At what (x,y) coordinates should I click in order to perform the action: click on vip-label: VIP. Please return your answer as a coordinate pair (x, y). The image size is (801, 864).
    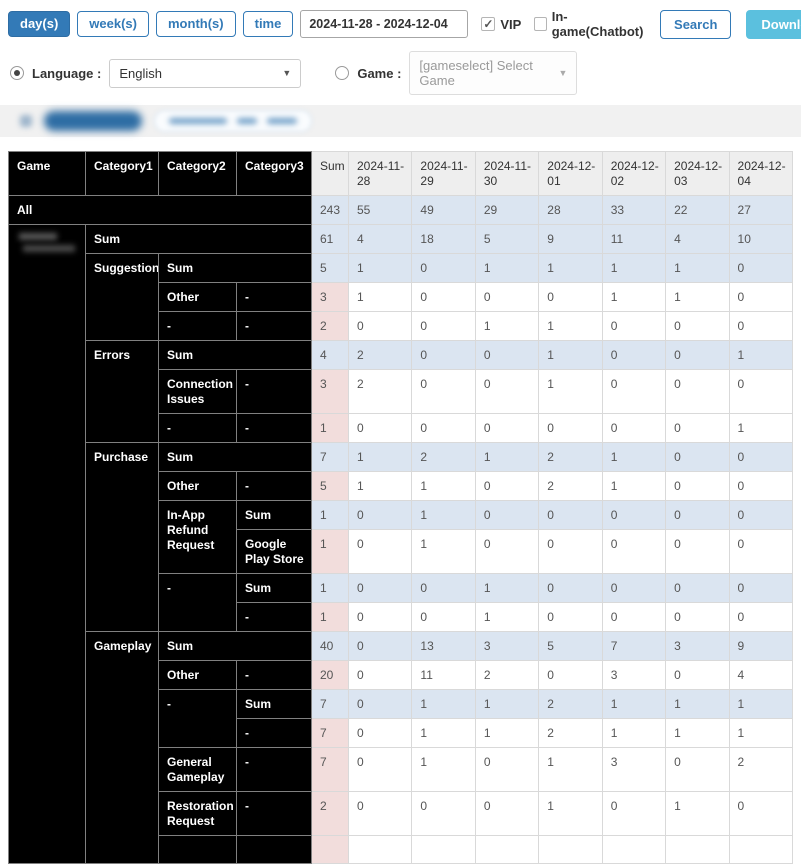
    Looking at the image, I should click on (511, 24).